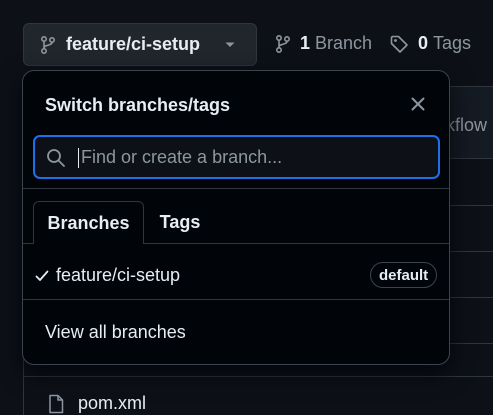 The image size is (493, 415). Describe the element at coordinates (56, 158) in the screenshot. I see `search-icon` at that location.